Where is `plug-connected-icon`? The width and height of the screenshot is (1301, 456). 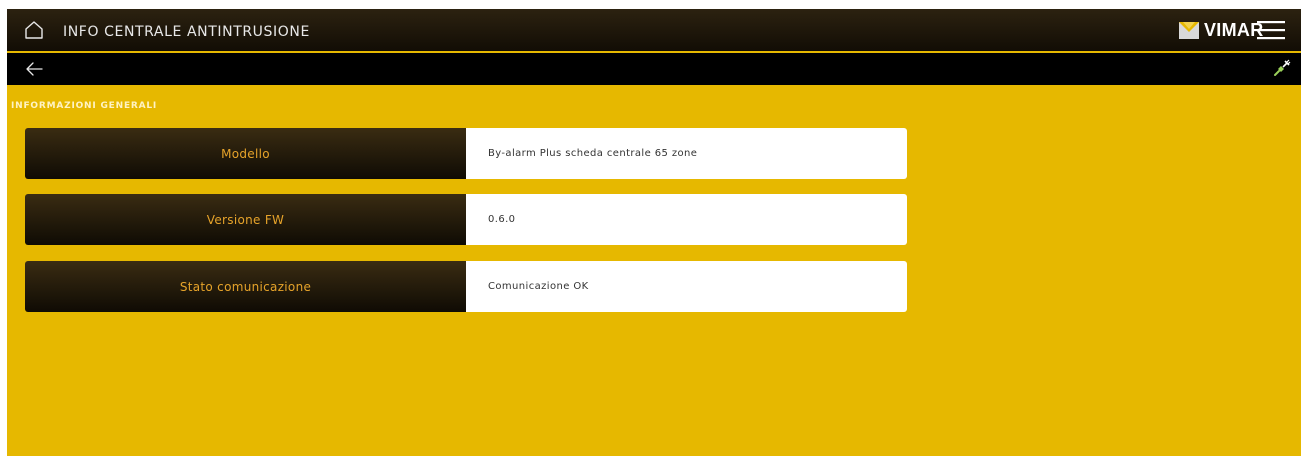
plug-connected-icon is located at coordinates (1282, 67).